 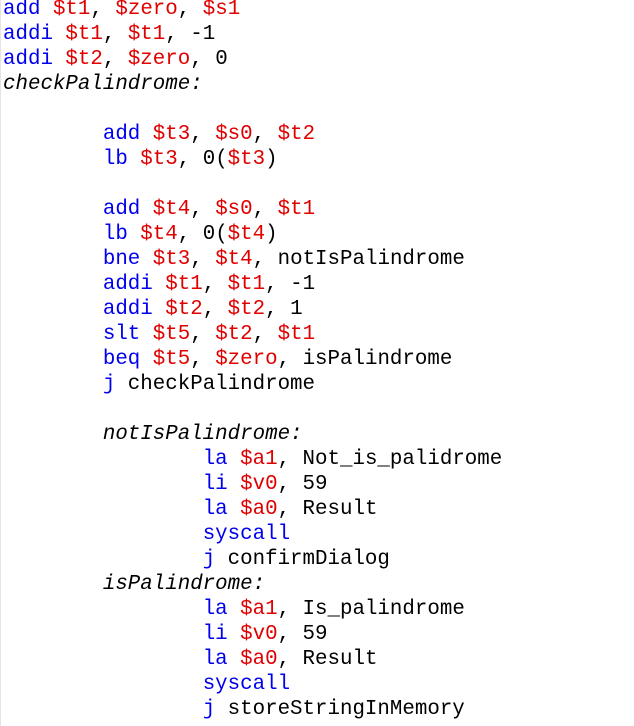 What do you see at coordinates (390, 459) in the screenshot?
I see `code-text: , Not_is_palidrome` at bounding box center [390, 459].